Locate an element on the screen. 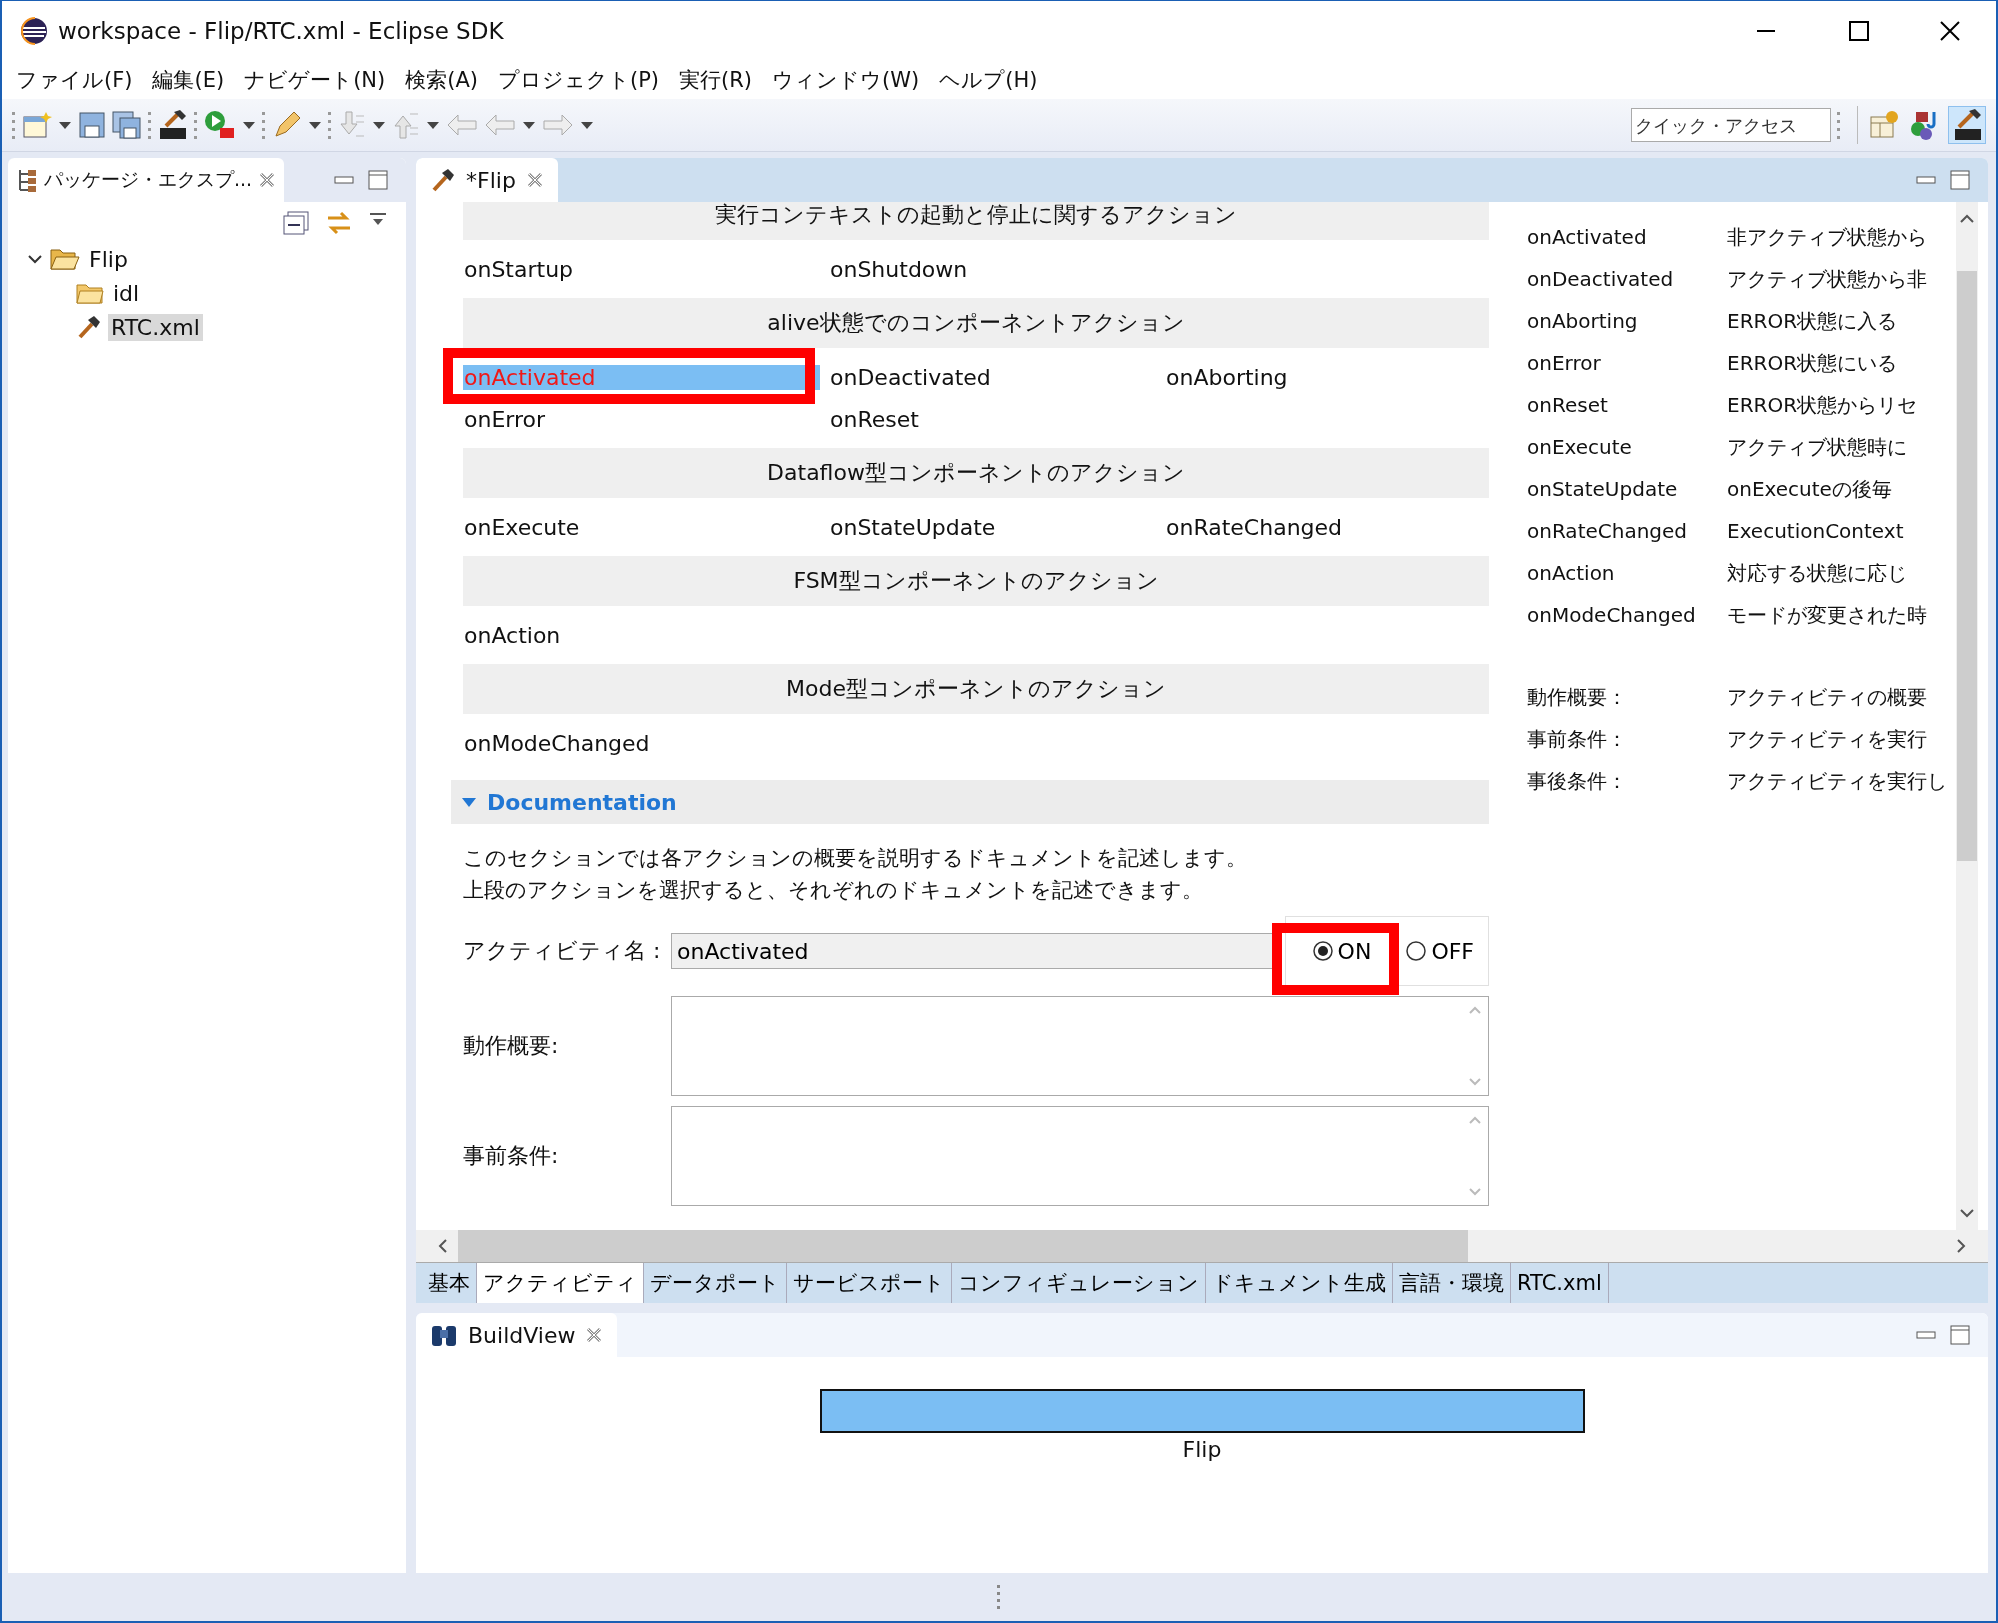  menu-item: ナビゲート(N) is located at coordinates (315, 80).